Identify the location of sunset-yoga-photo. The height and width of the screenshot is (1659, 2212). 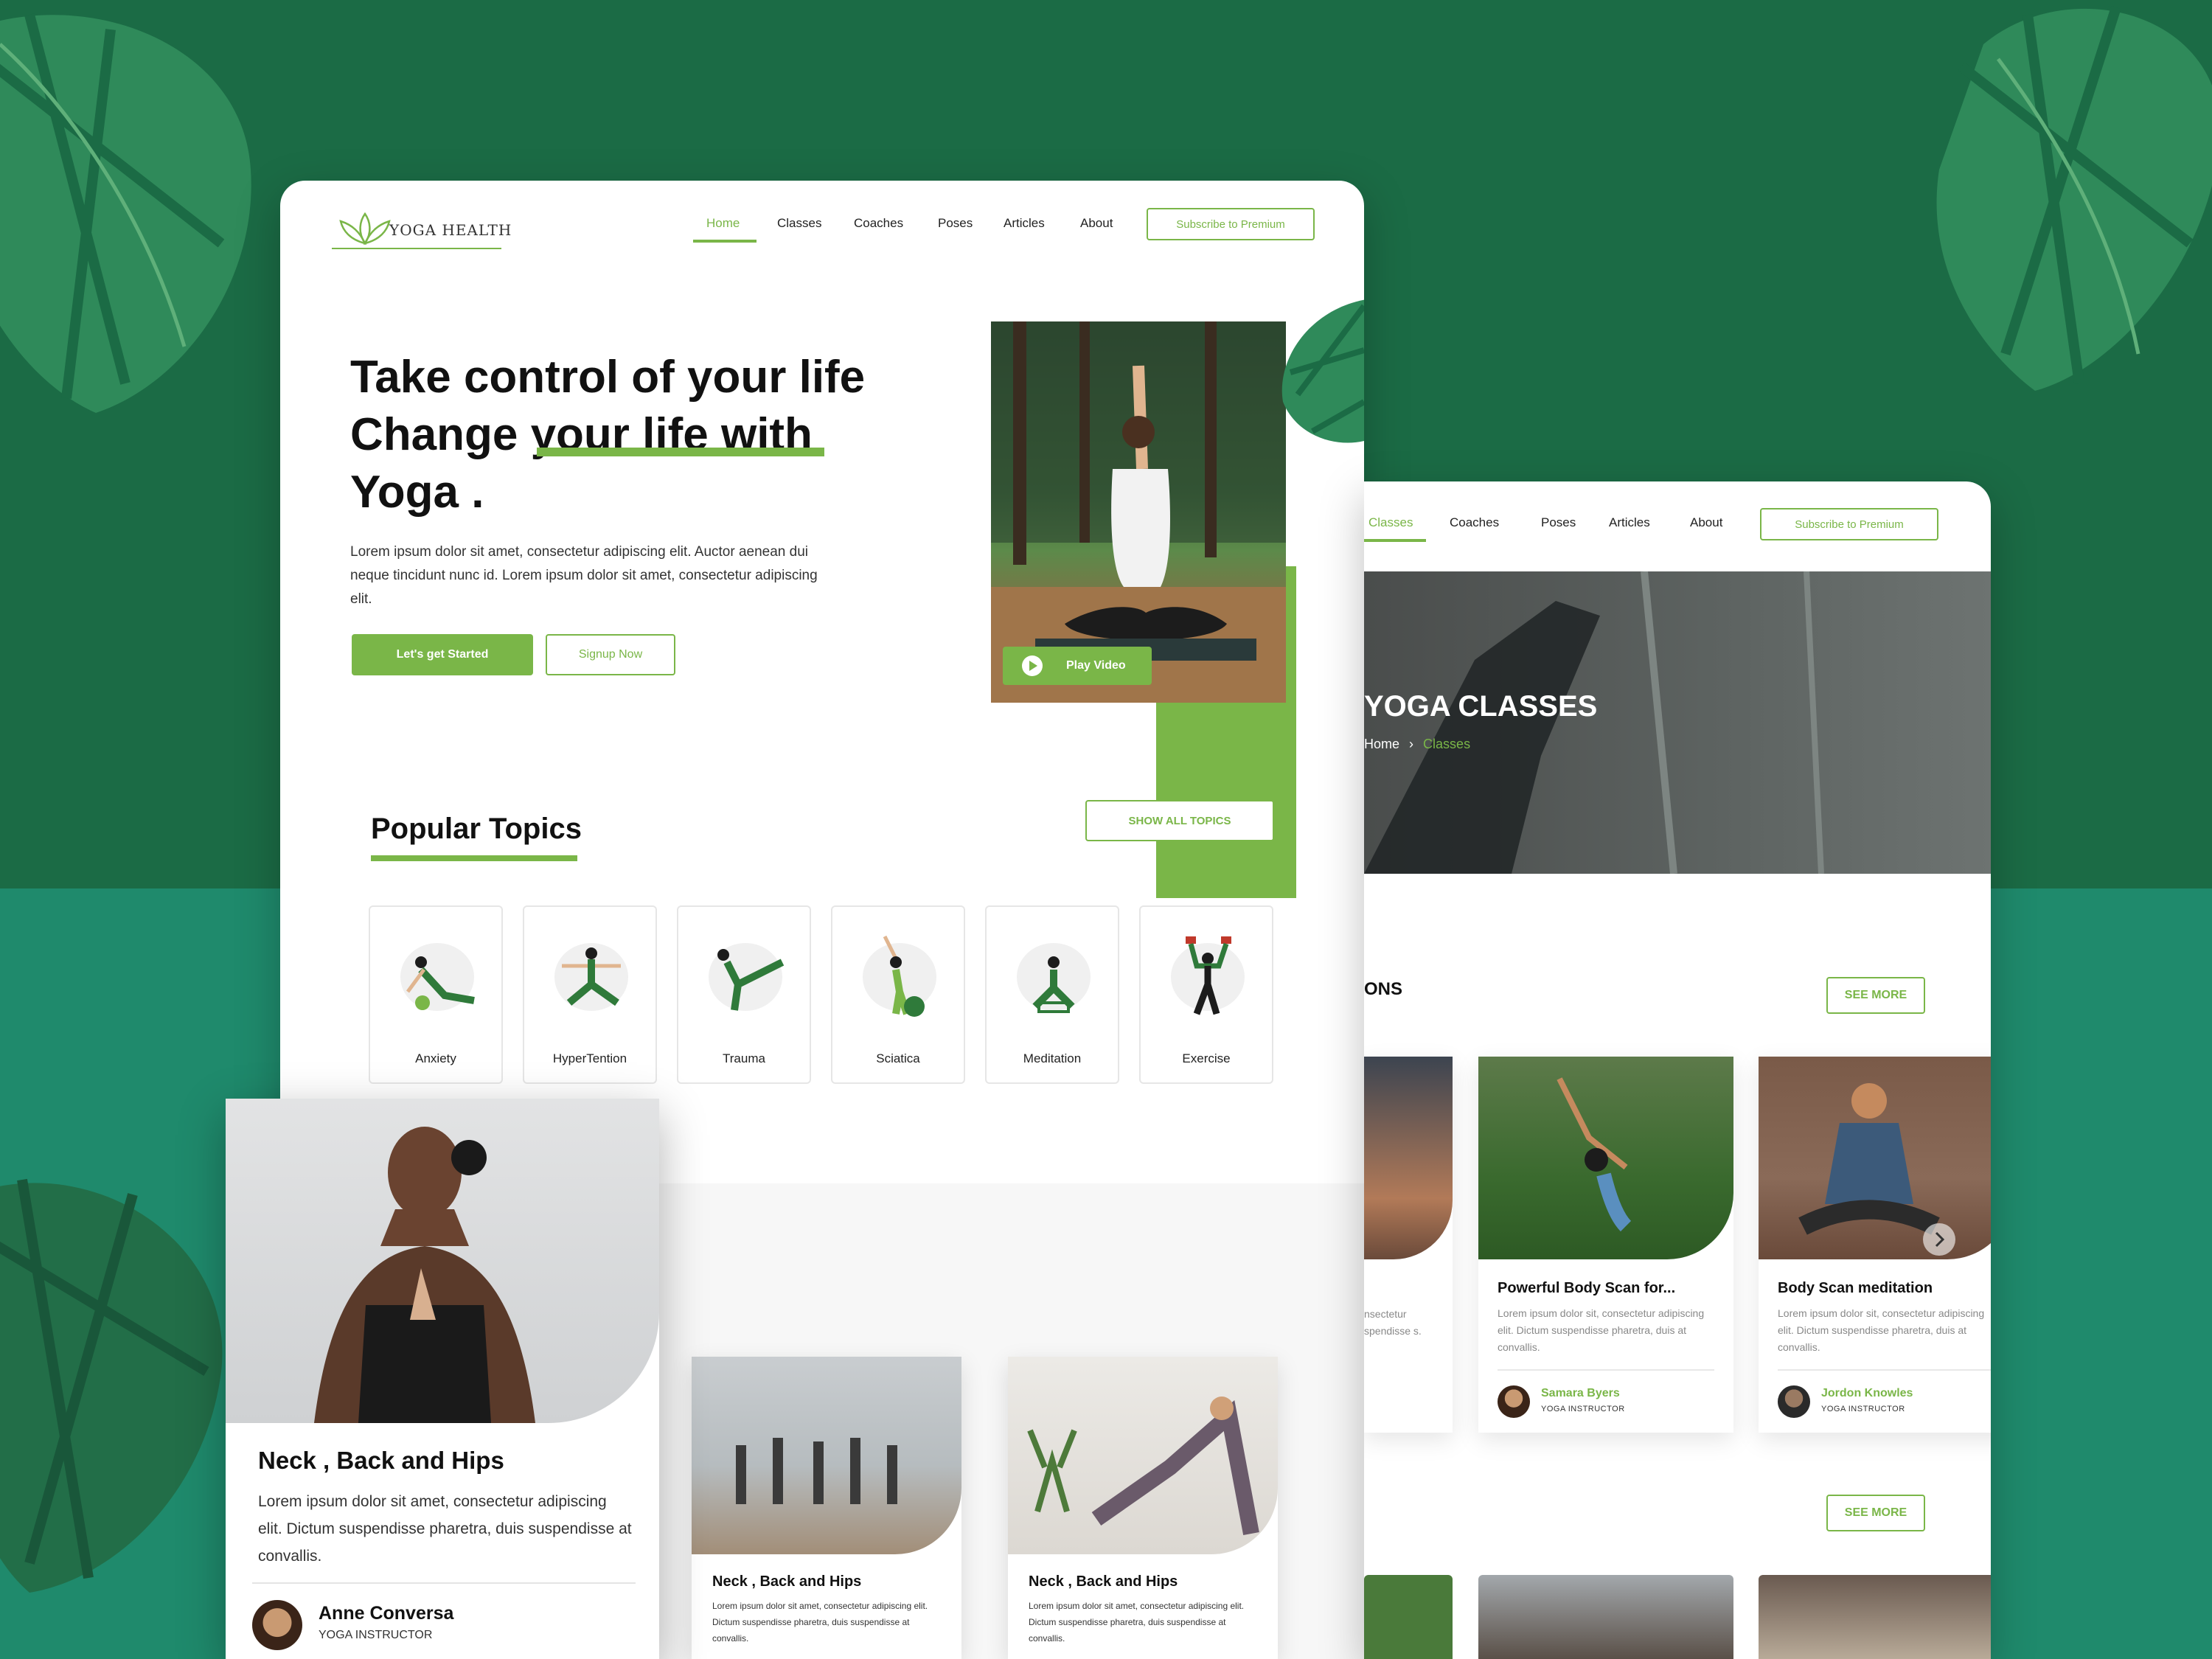
(1408, 1158).